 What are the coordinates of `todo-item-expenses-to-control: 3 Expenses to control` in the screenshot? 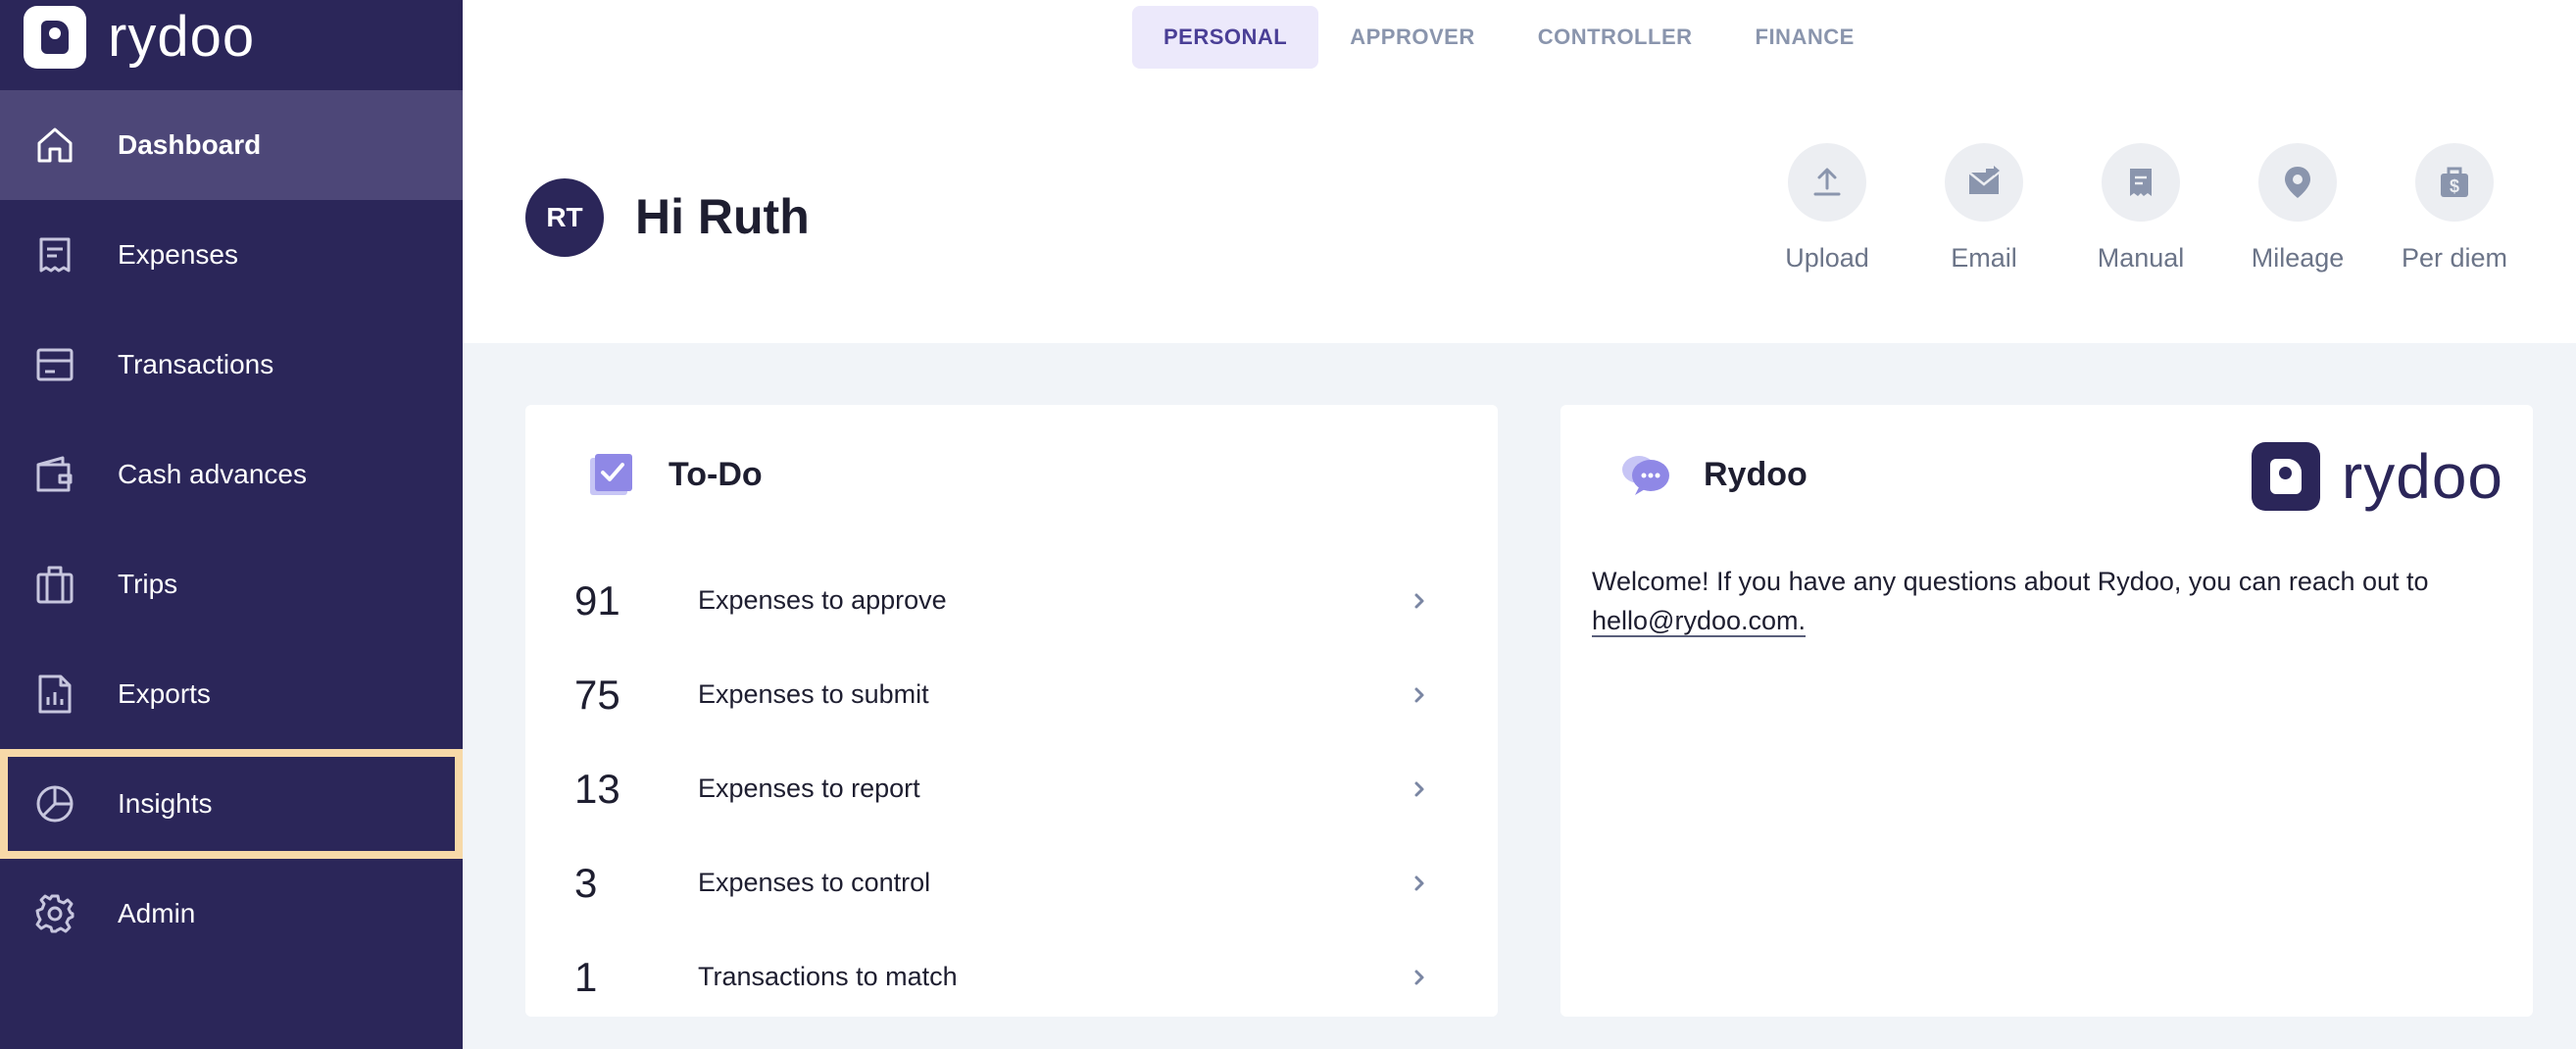 It's located at (1011, 881).